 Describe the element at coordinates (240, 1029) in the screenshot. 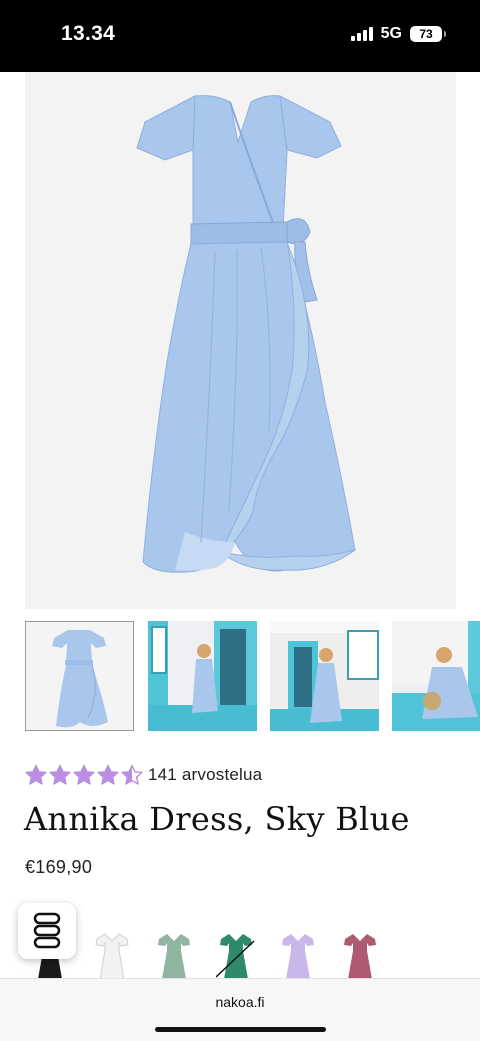

I see `home-indicator` at that location.